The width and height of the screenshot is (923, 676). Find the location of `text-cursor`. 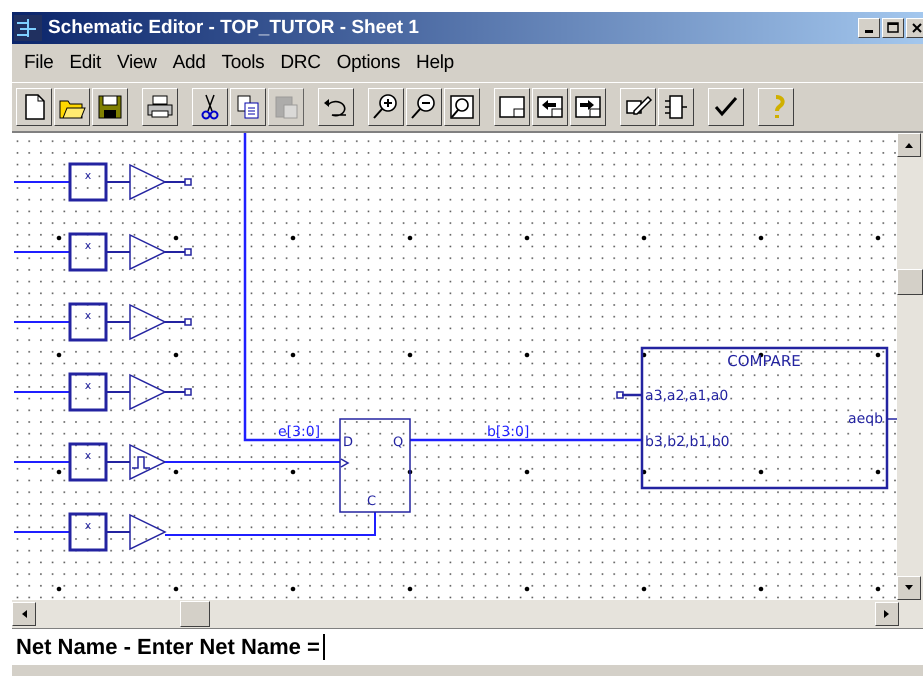

text-cursor is located at coordinates (323, 647).